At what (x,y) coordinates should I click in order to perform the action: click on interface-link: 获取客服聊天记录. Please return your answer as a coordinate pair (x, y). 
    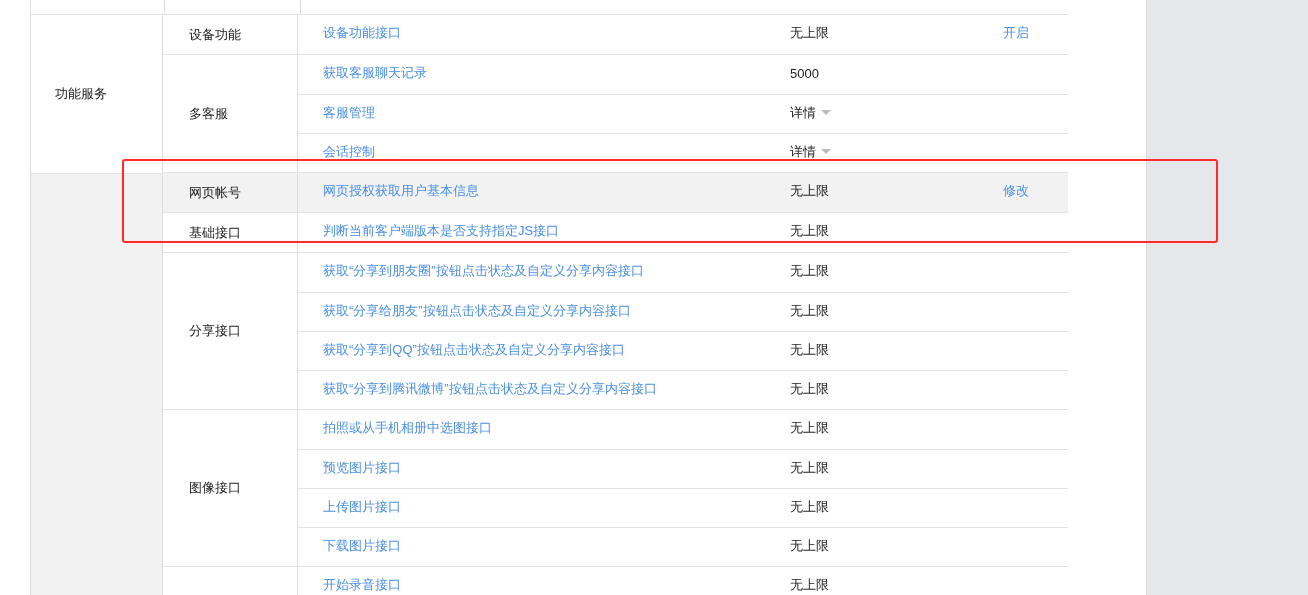
    Looking at the image, I should click on (375, 72).